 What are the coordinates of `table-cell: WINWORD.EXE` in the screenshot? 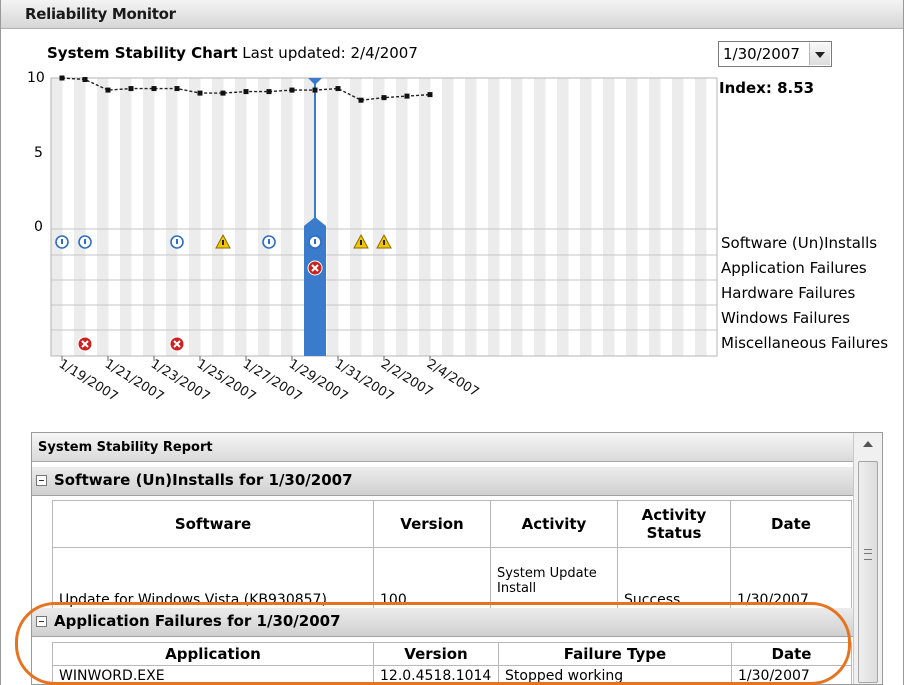 It's located at (213, 674).